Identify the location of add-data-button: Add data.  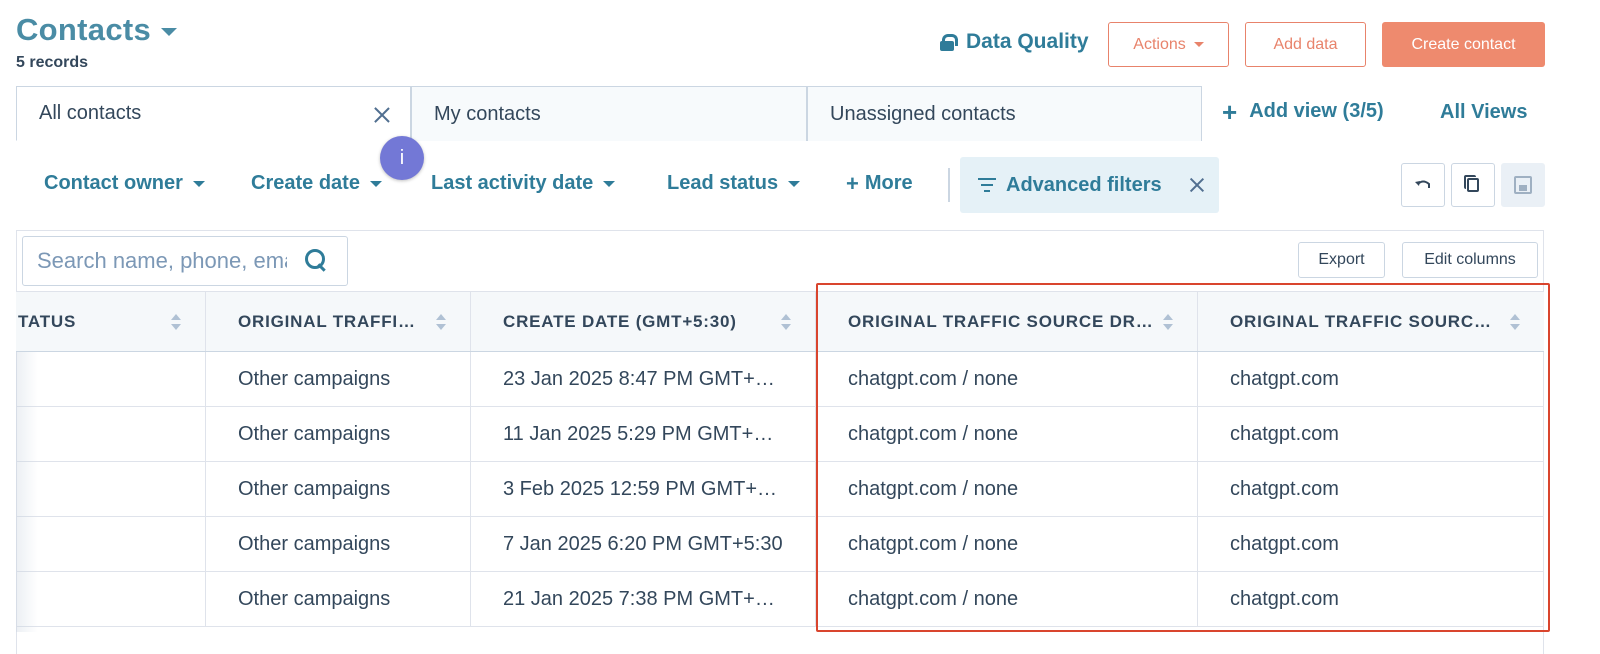
(1305, 44).